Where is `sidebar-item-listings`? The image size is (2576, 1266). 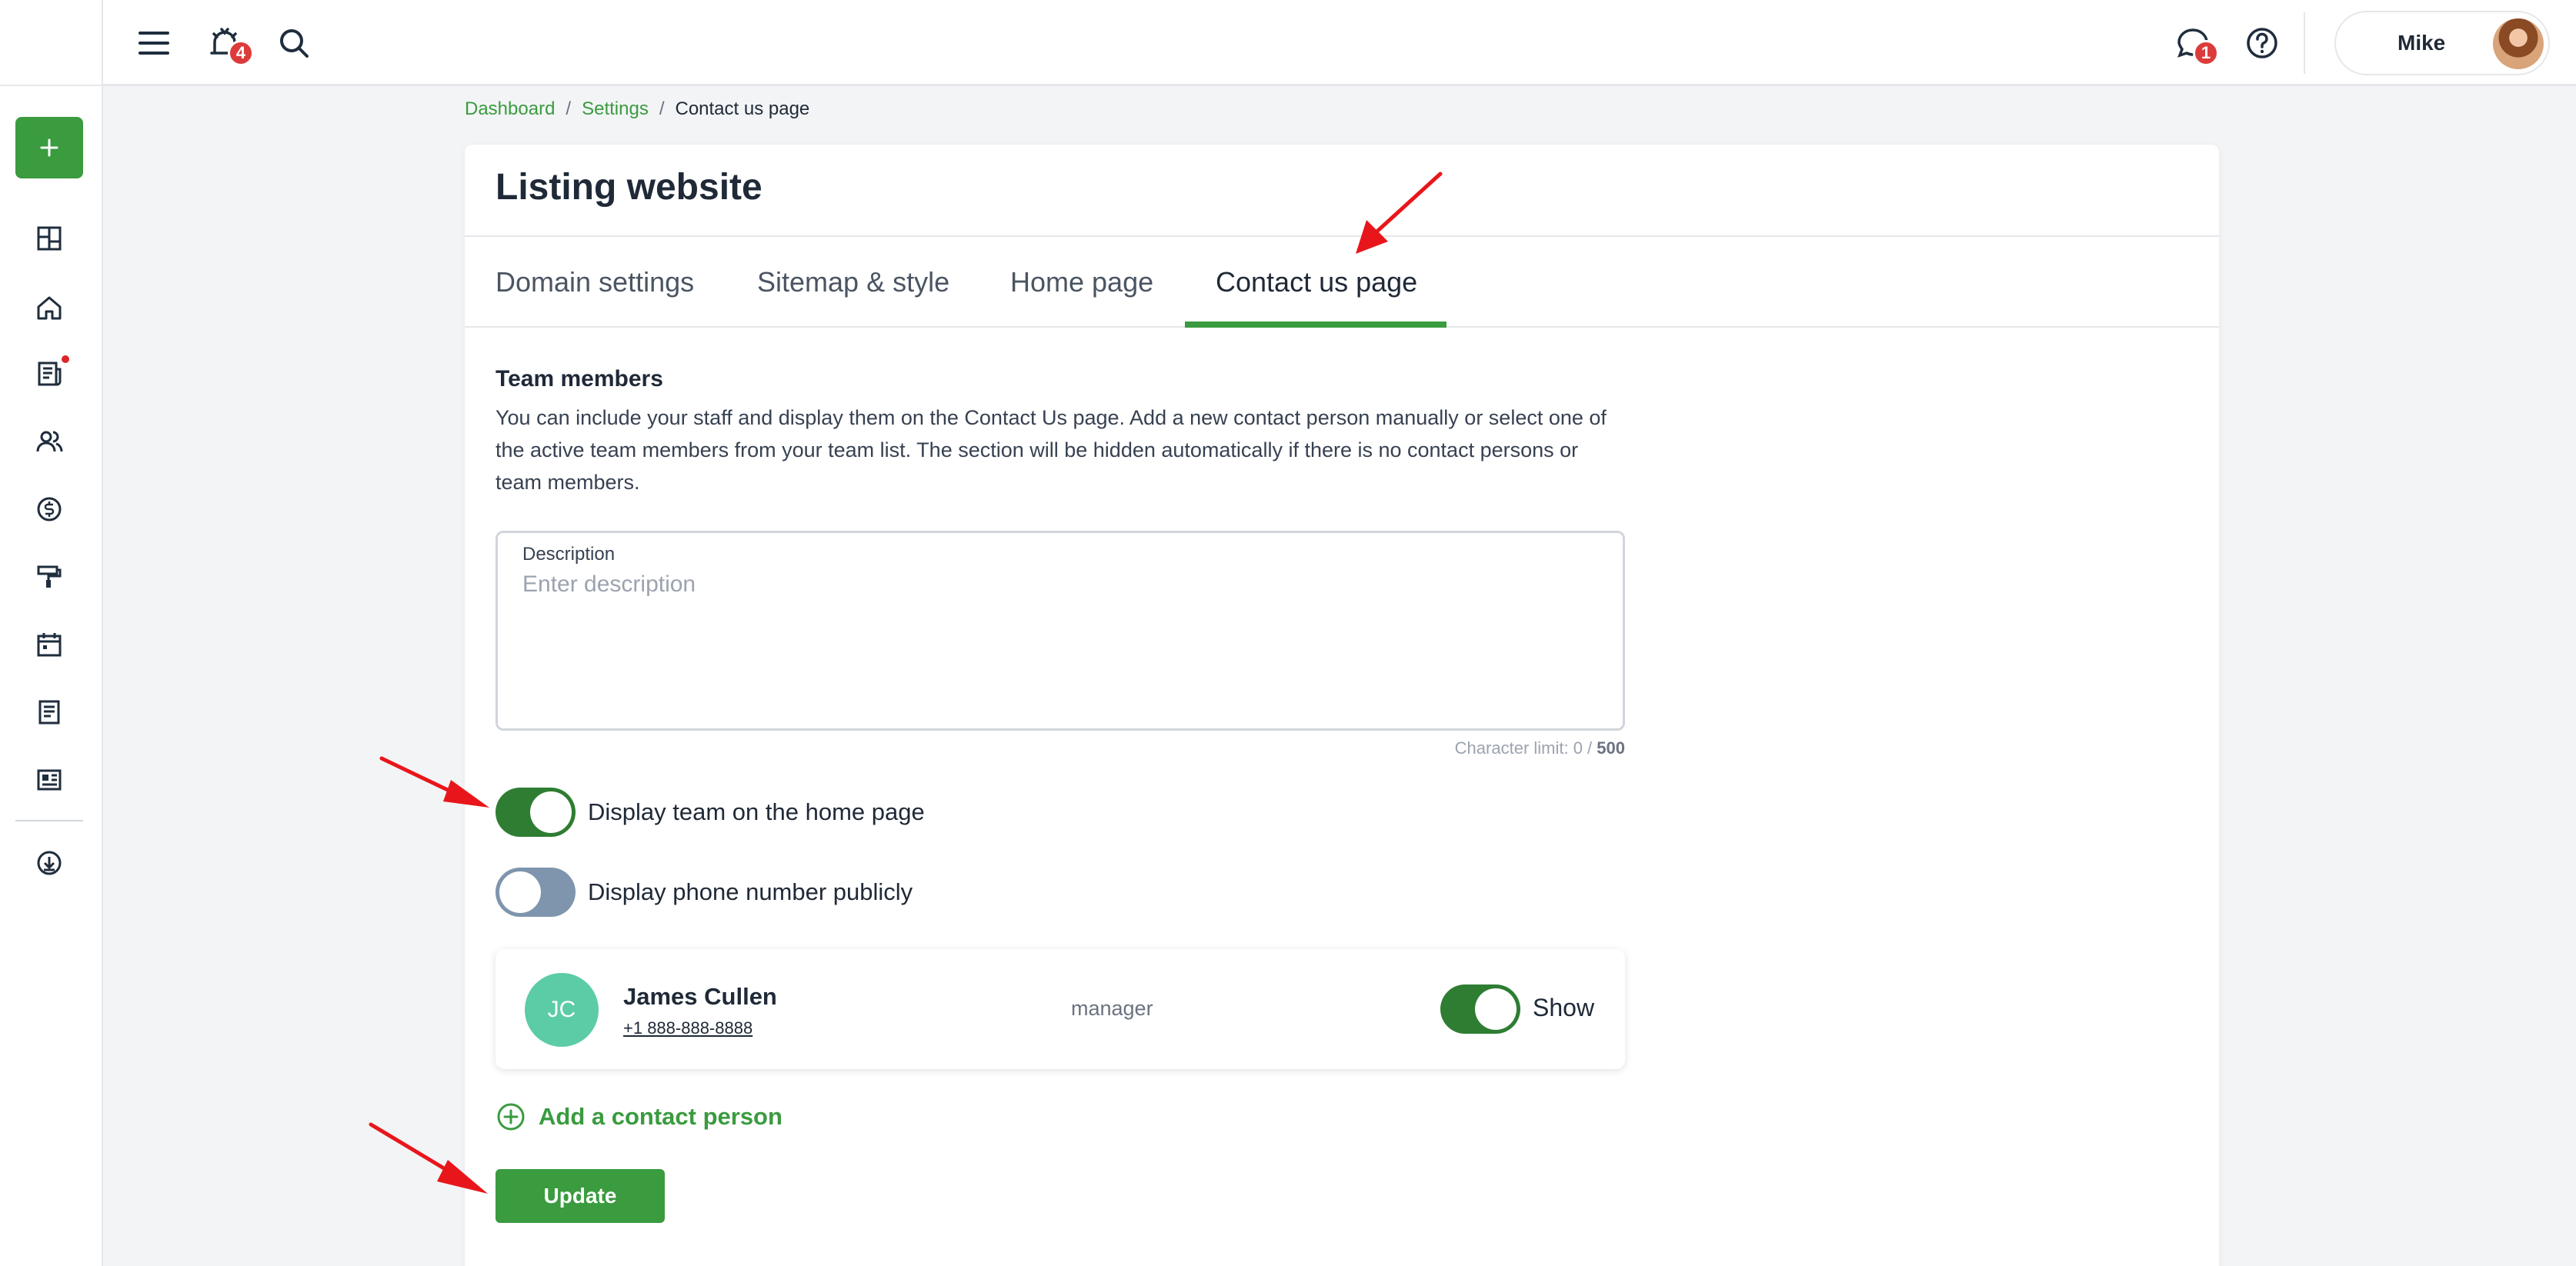 sidebar-item-listings is located at coordinates (51, 373).